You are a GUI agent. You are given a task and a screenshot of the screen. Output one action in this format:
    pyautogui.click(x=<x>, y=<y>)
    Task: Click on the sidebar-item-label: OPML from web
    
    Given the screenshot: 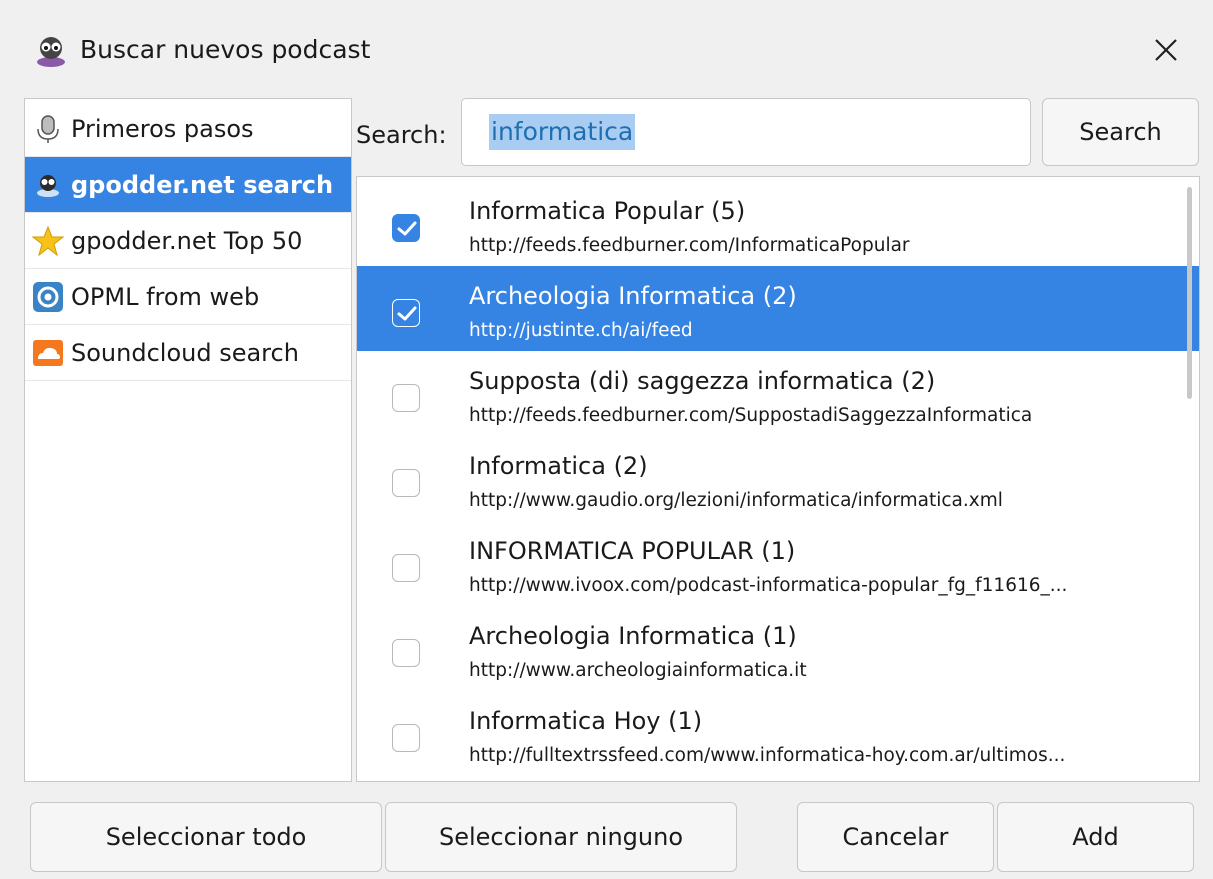 What is the action you would take?
    pyautogui.click(x=165, y=296)
    